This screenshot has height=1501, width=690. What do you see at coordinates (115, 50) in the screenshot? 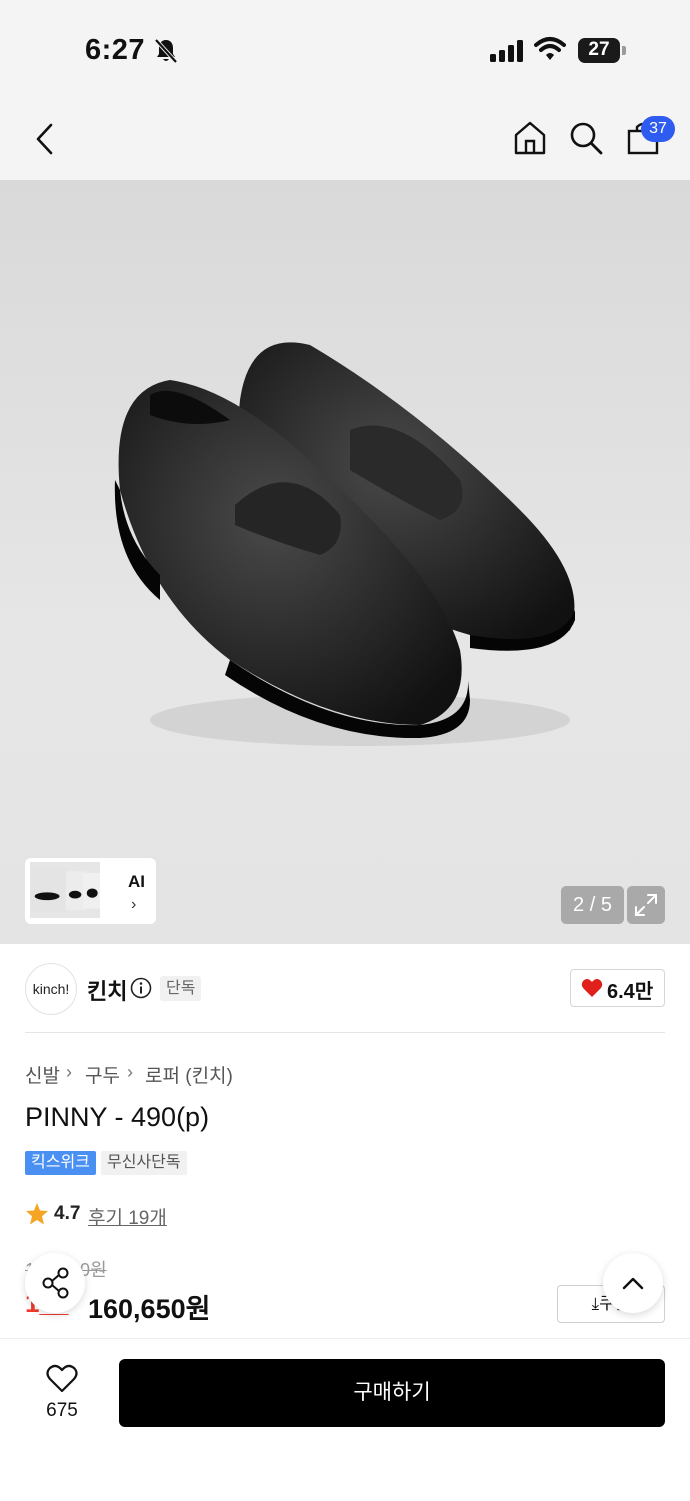
I see `status-time: 6:27` at bounding box center [115, 50].